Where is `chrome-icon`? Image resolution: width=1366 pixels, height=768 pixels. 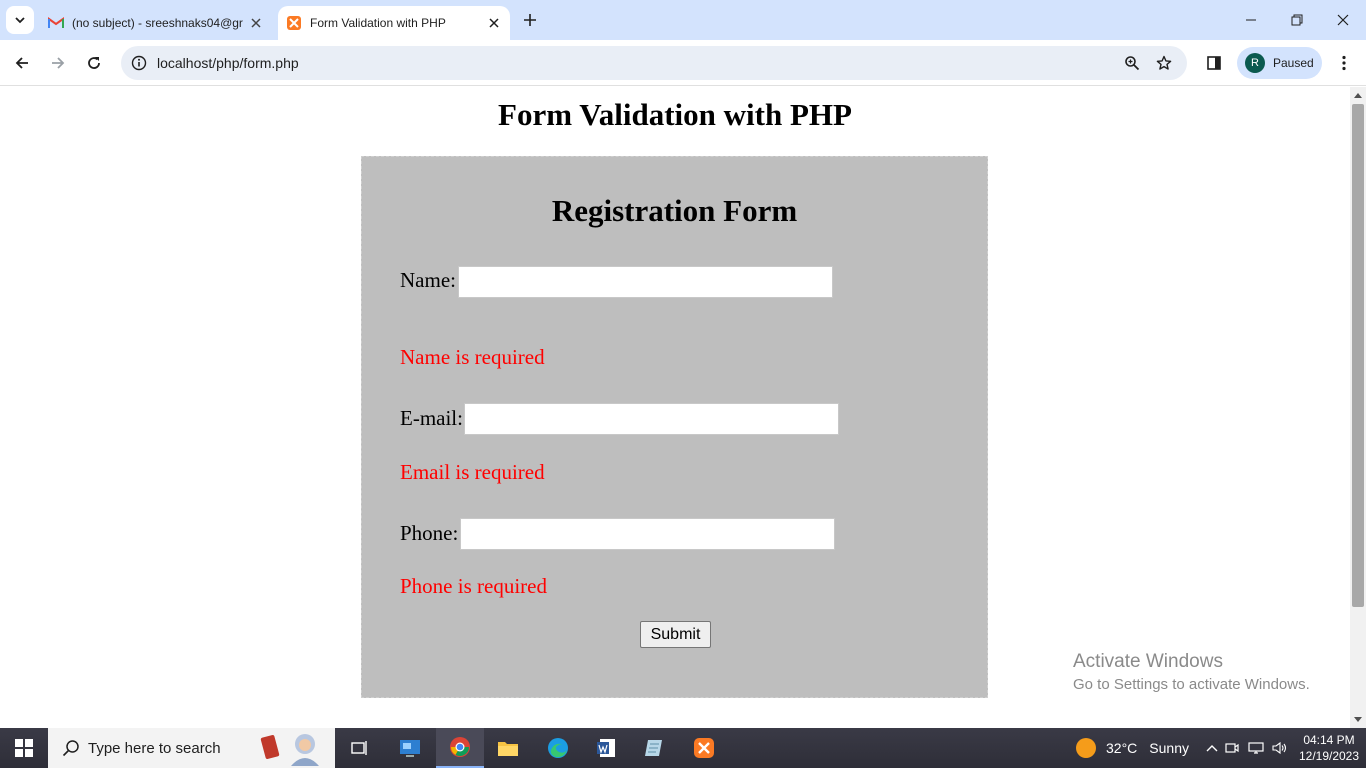
chrome-icon is located at coordinates (460, 747).